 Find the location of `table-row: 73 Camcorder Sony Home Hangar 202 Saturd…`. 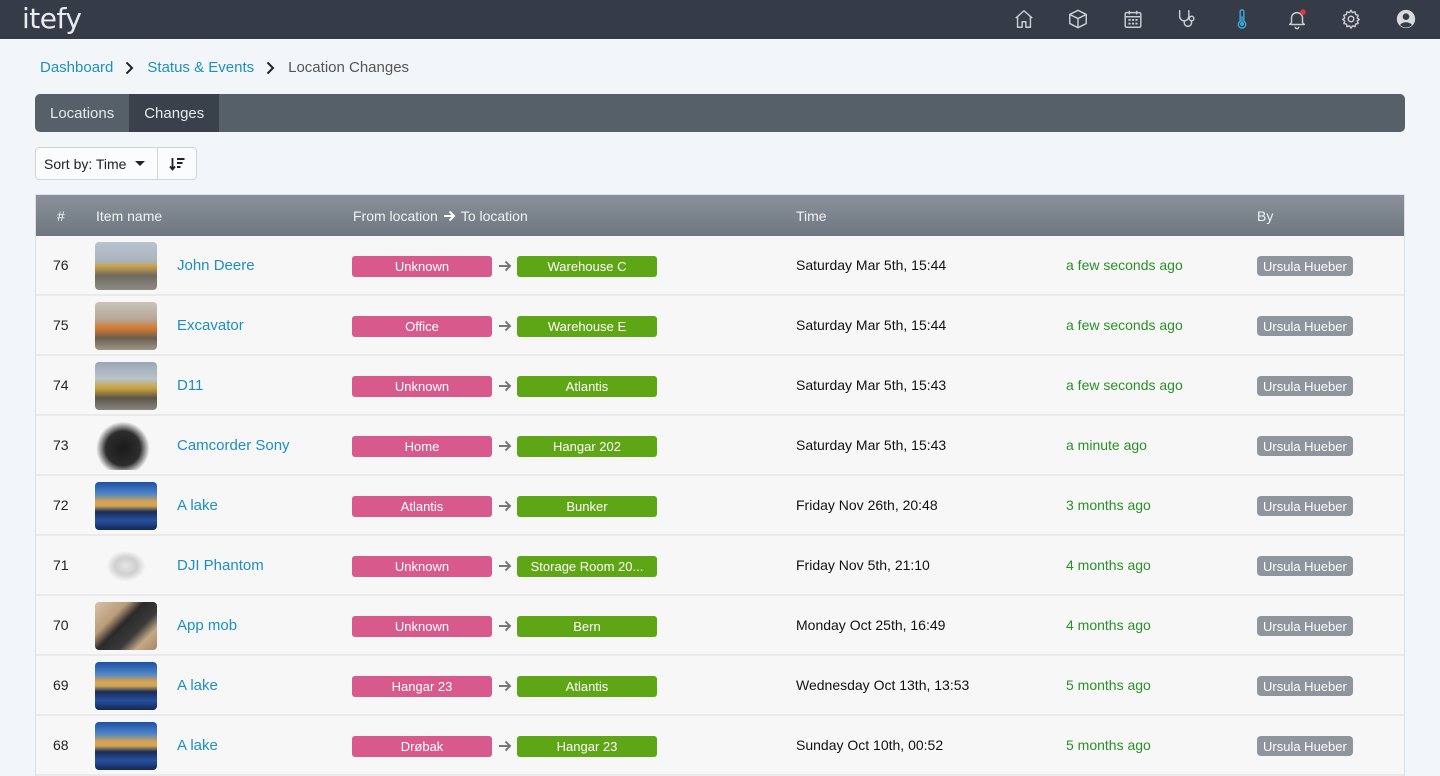

table-row: 73 Camcorder Sony Home Hangar 202 Saturd… is located at coordinates (720, 446).